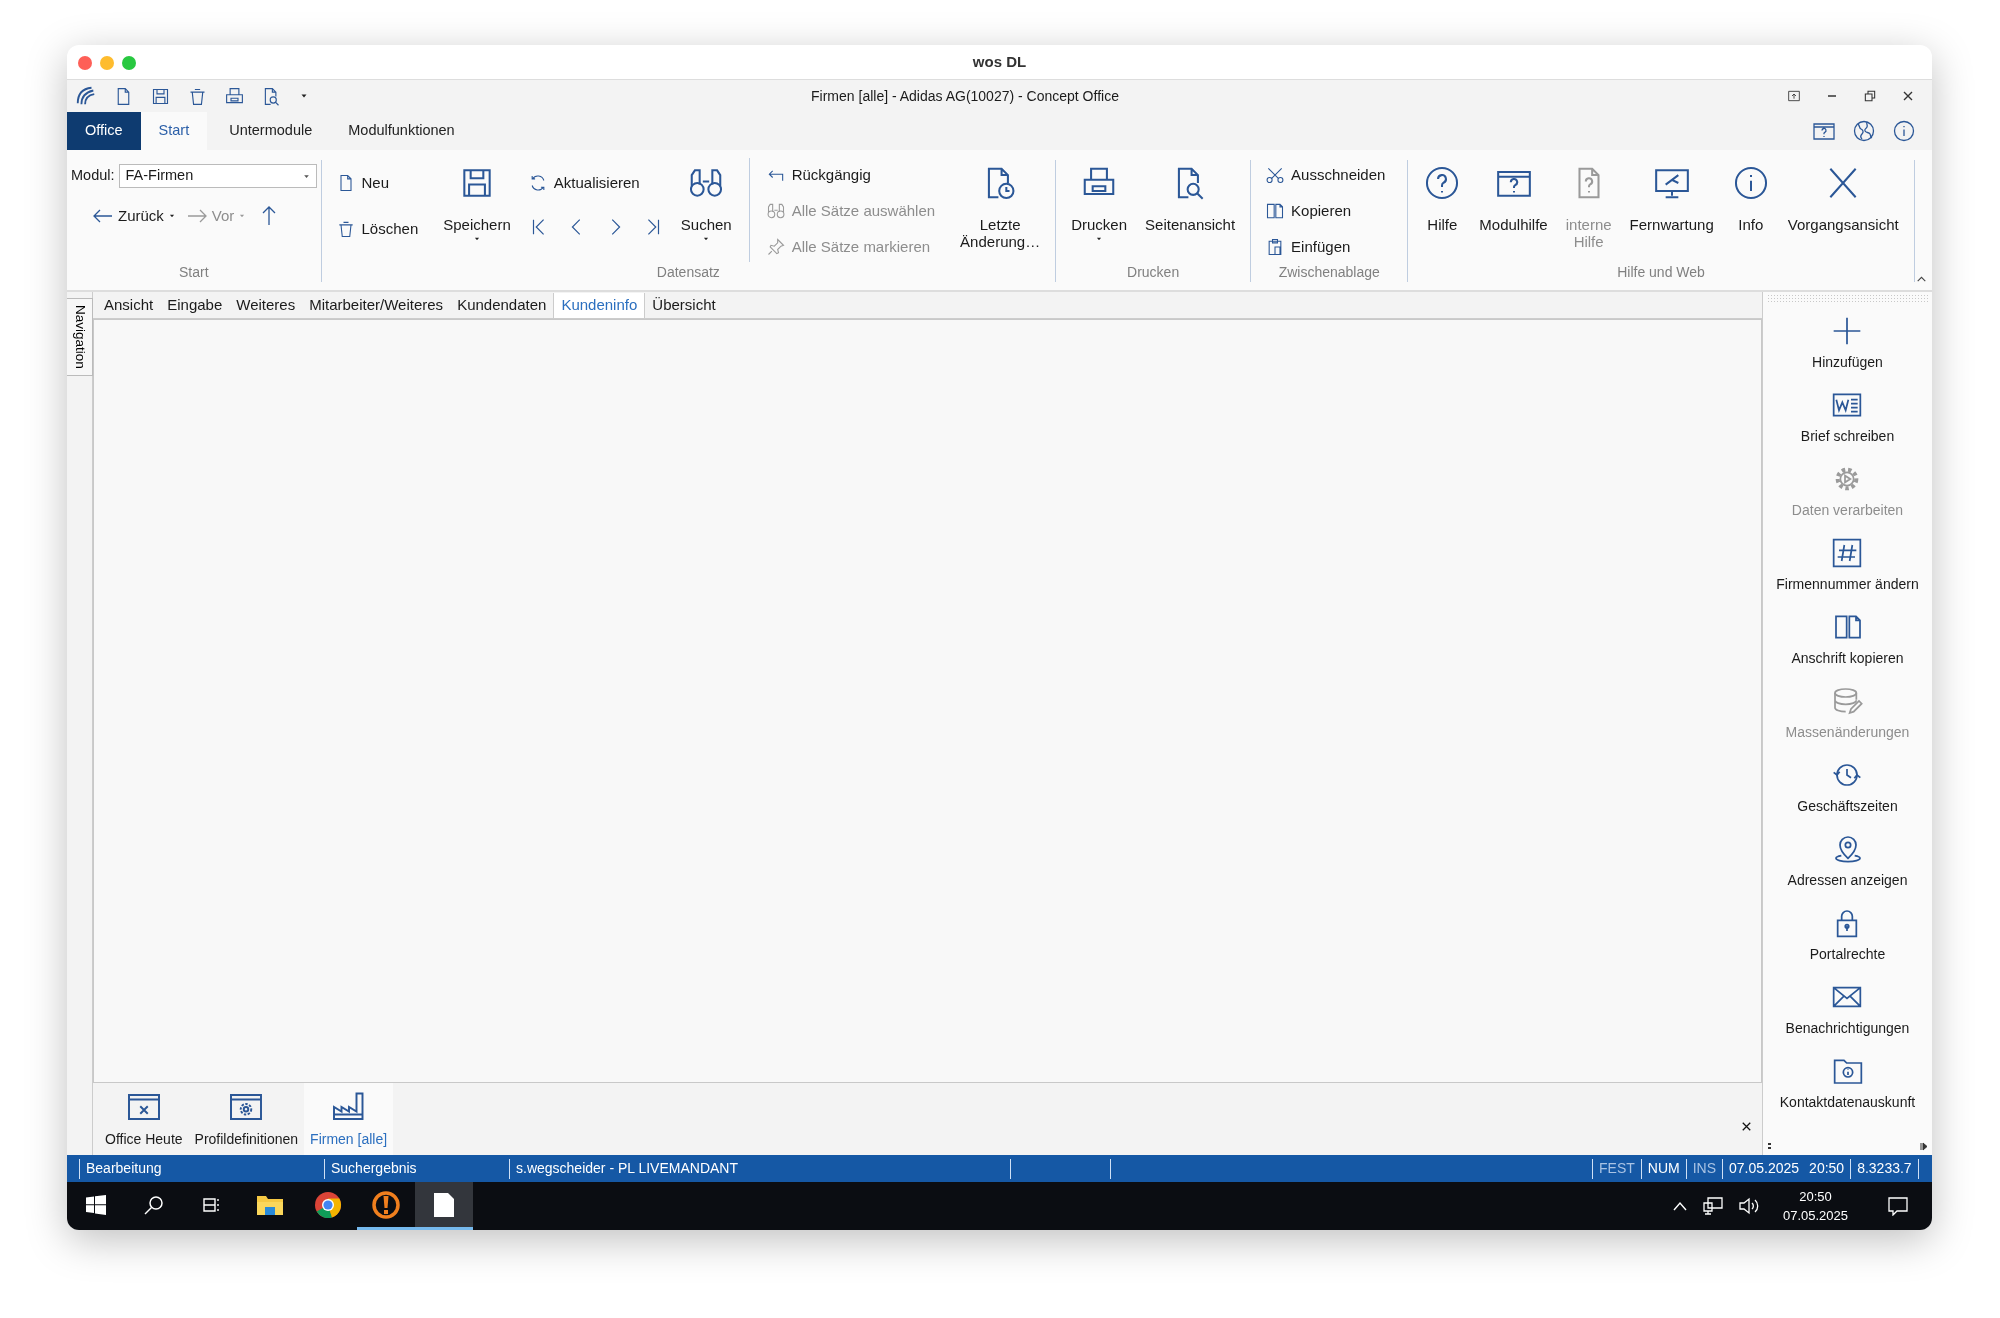 The image size is (2000, 1318). Describe the element at coordinates (376, 305) in the screenshot. I see `content-tab: Mitarbeiter/Weiteres` at that location.